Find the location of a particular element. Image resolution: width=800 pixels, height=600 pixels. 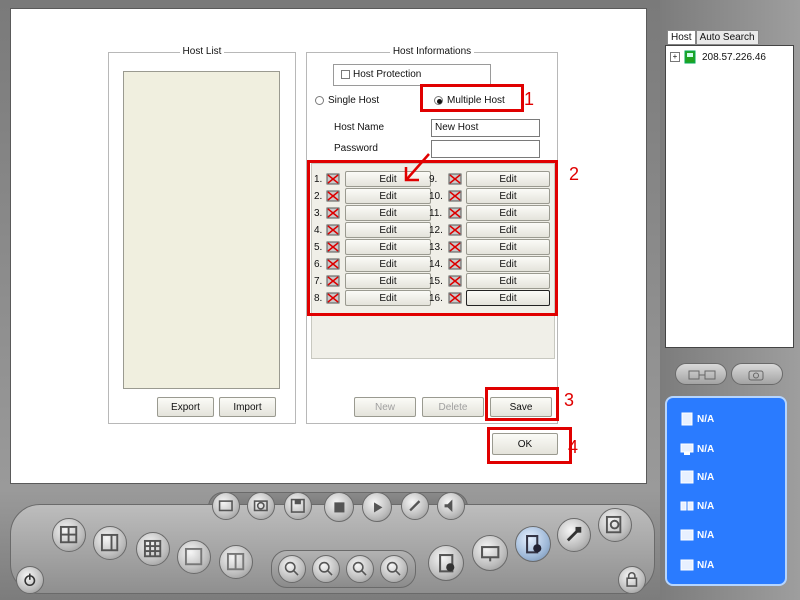

tree-item-label: 208.57.226.46 is located at coordinates (734, 57).